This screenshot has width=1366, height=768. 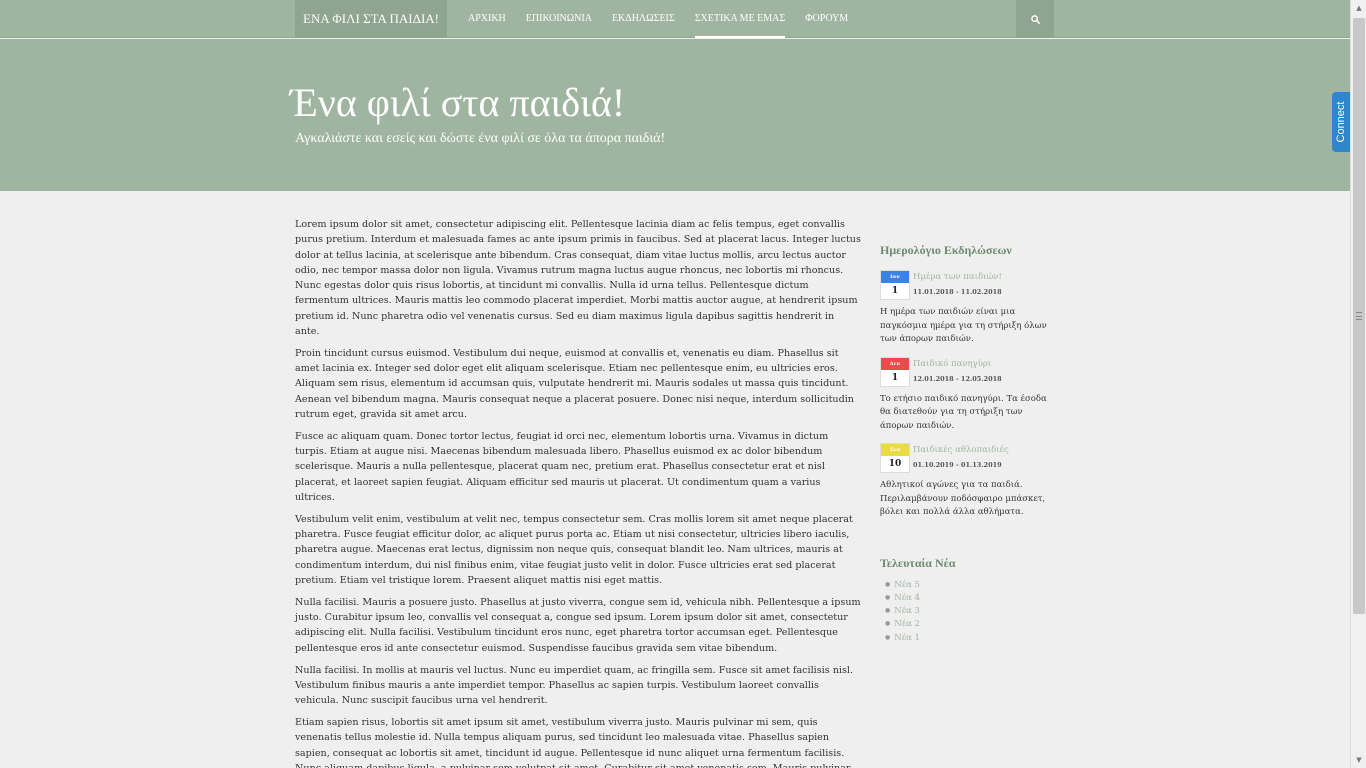 What do you see at coordinates (981, 277) in the screenshot?
I see `event-title-link: Ημέρα των παιδιών!` at bounding box center [981, 277].